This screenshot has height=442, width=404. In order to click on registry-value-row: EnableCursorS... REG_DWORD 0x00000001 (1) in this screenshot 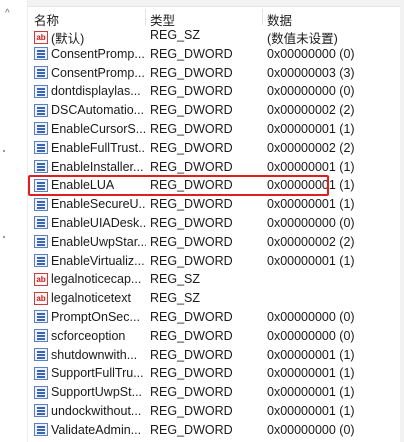, I will do `click(214, 129)`.